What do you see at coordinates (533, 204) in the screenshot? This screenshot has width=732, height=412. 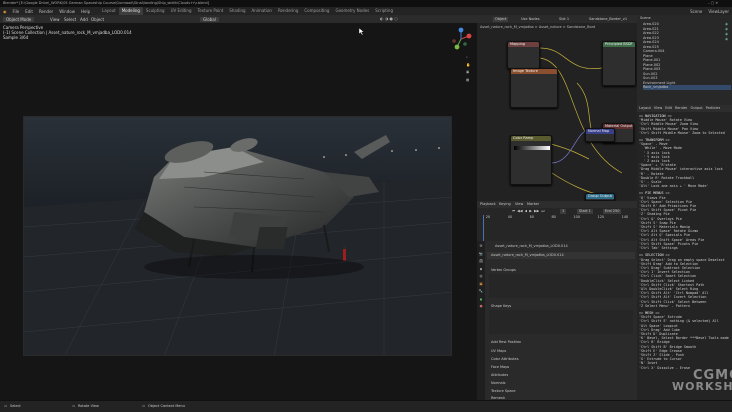 I see `menu-marker: Marker` at bounding box center [533, 204].